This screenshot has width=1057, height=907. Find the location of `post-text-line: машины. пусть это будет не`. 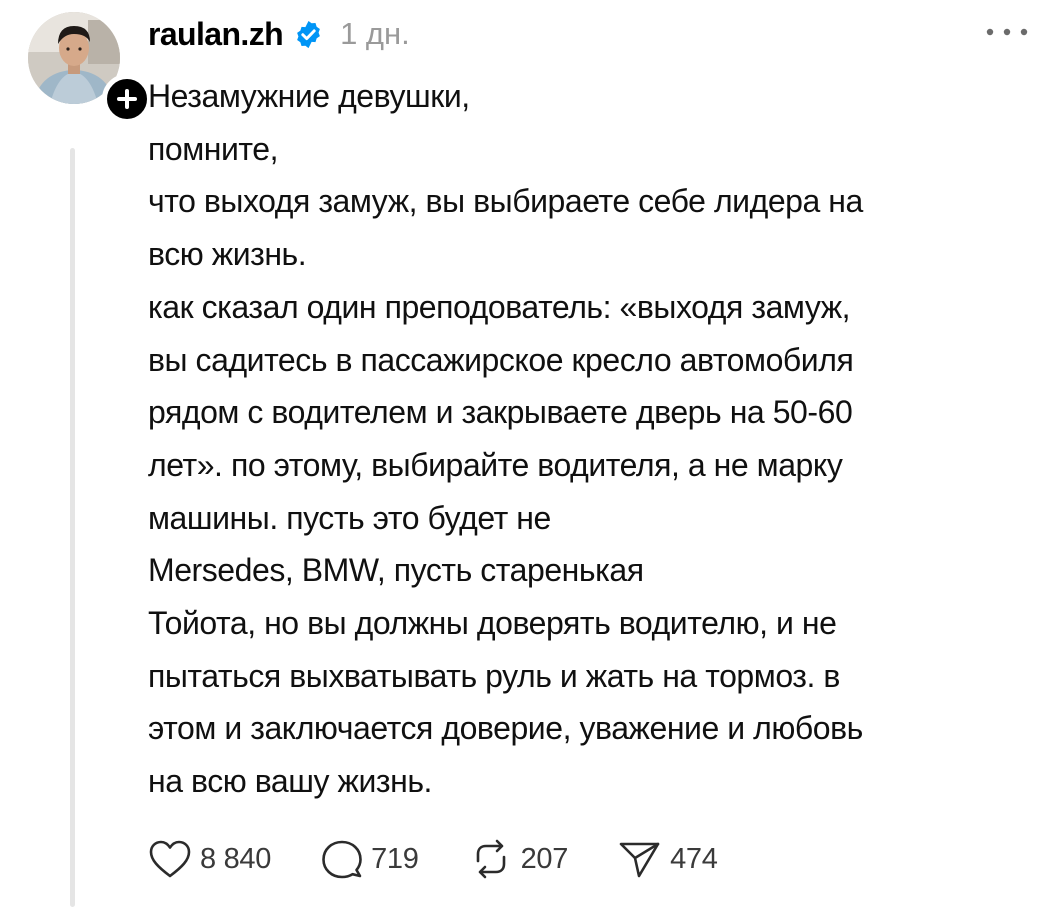

post-text-line: машины. пусть это будет не is located at coordinates (349, 517).